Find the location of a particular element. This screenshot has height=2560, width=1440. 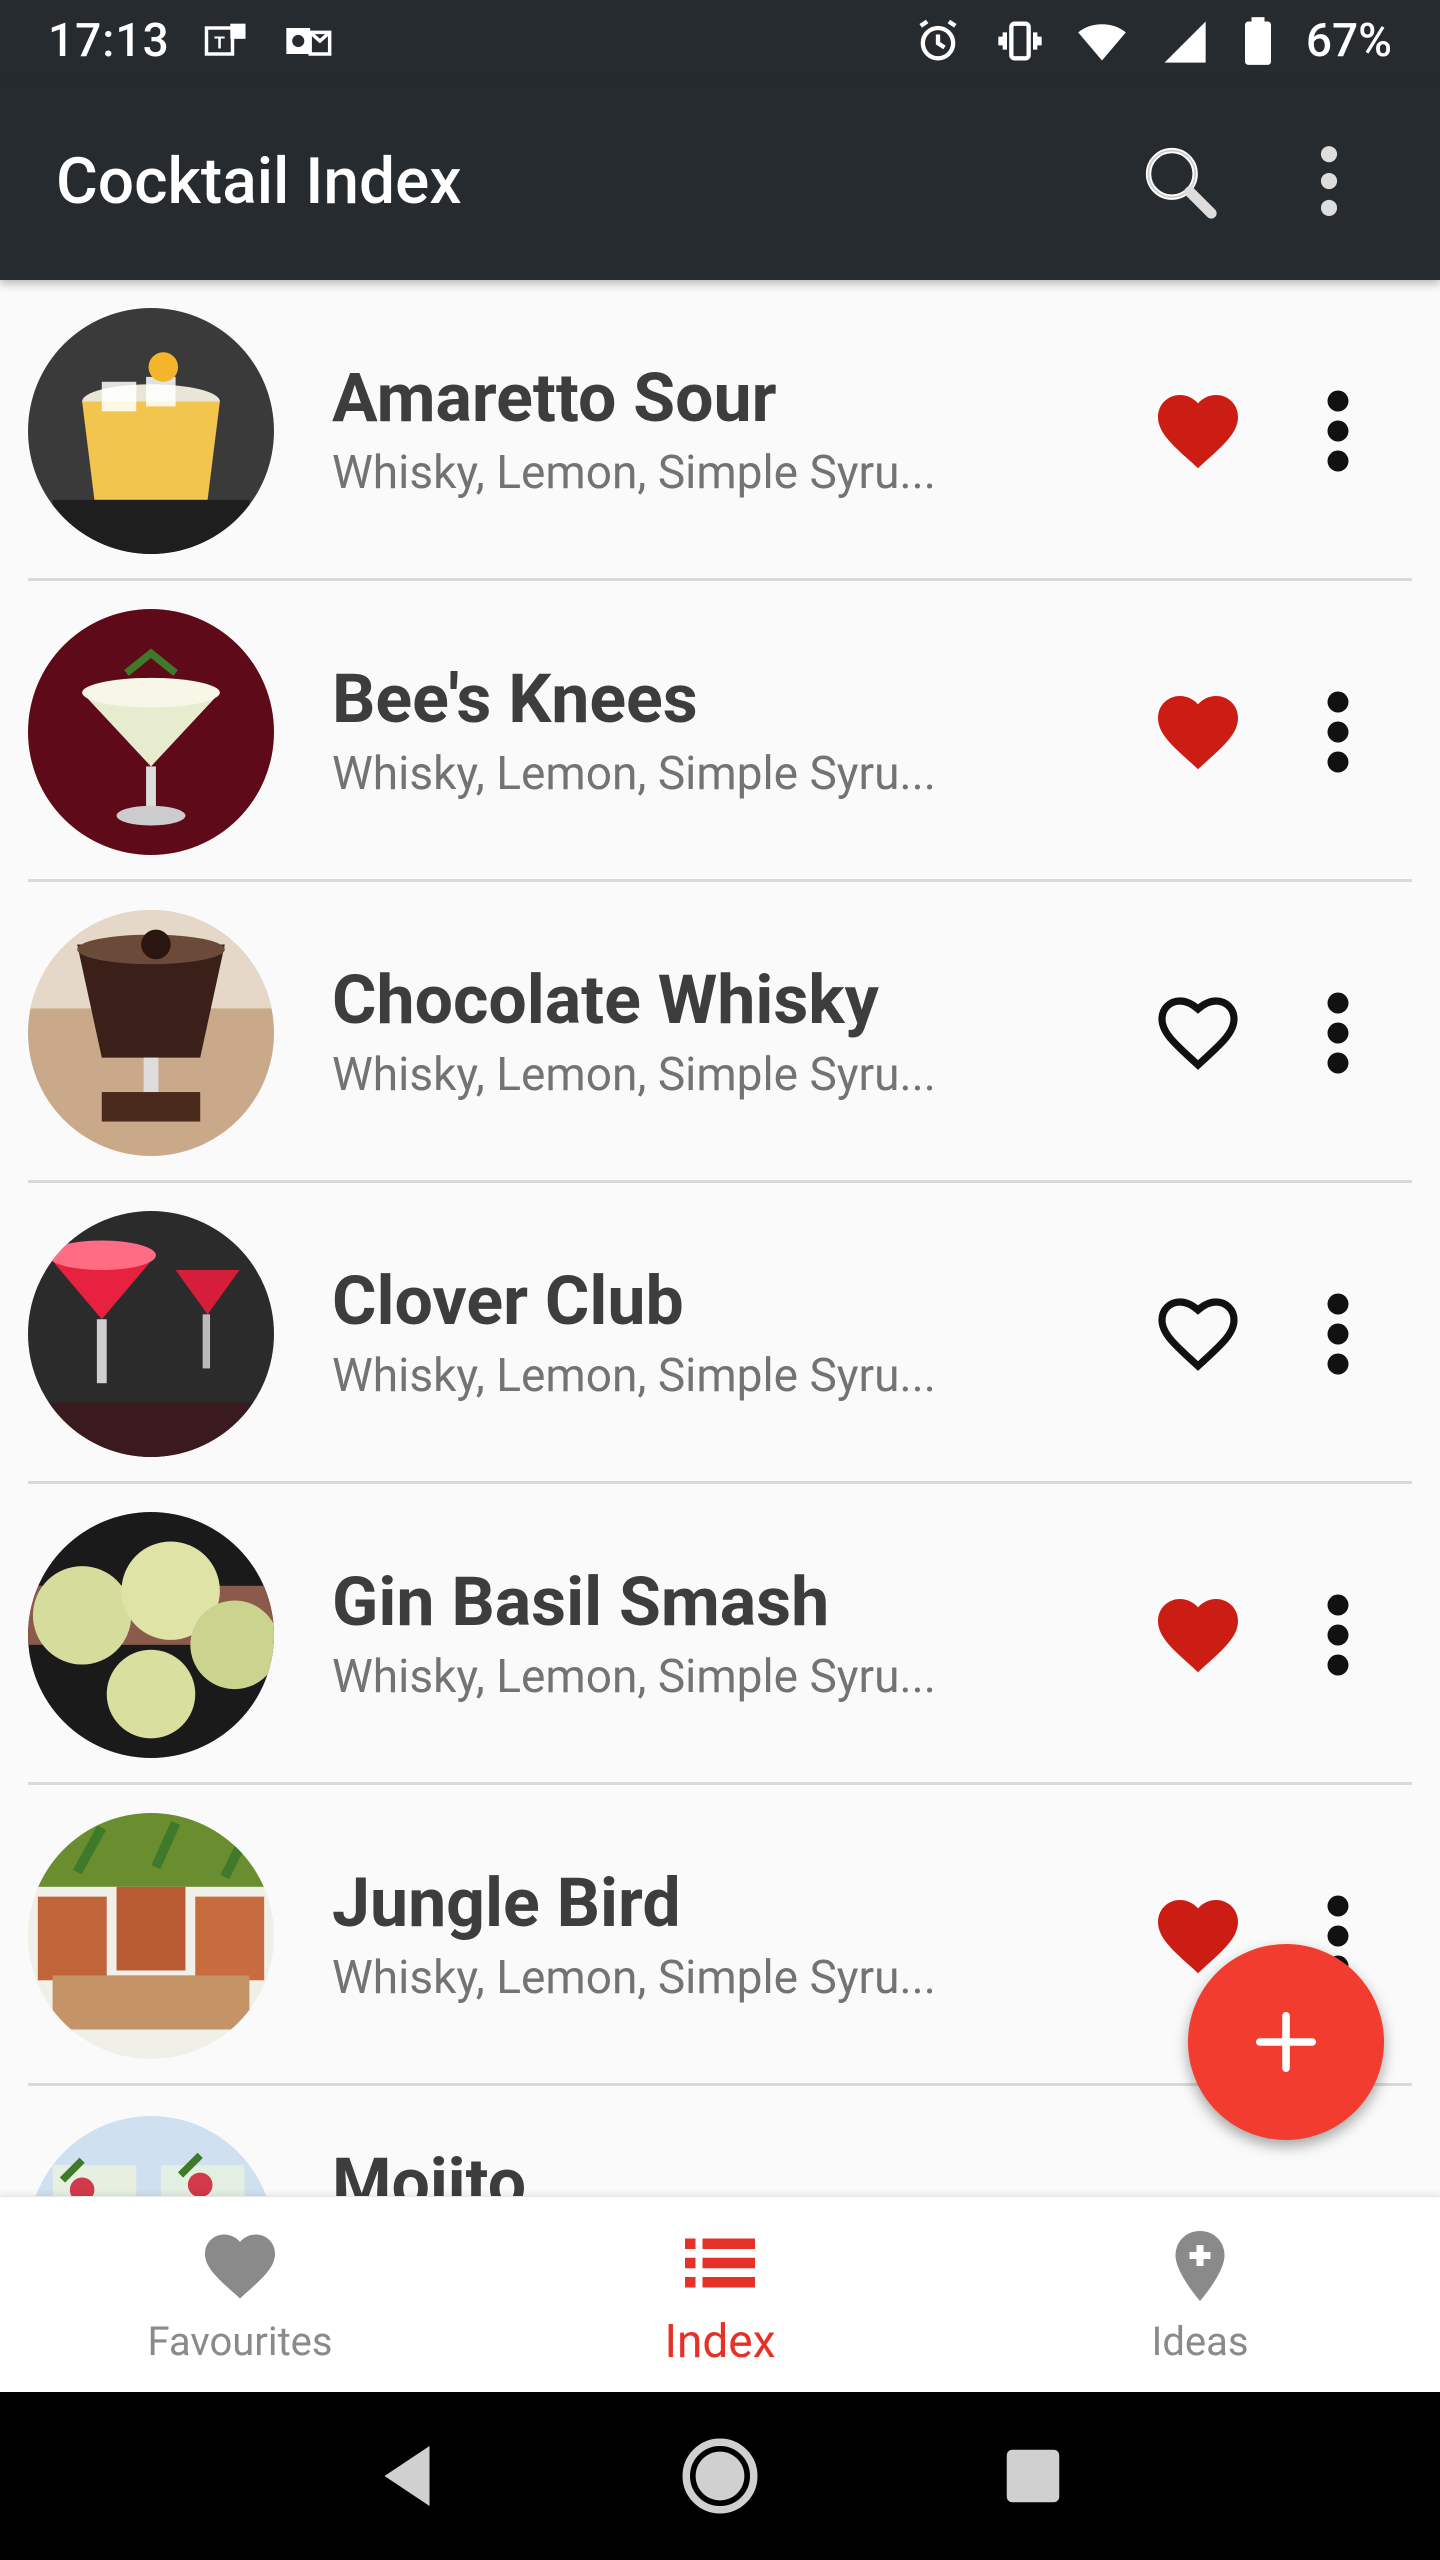

battery-icon is located at coordinates (1258, 41).